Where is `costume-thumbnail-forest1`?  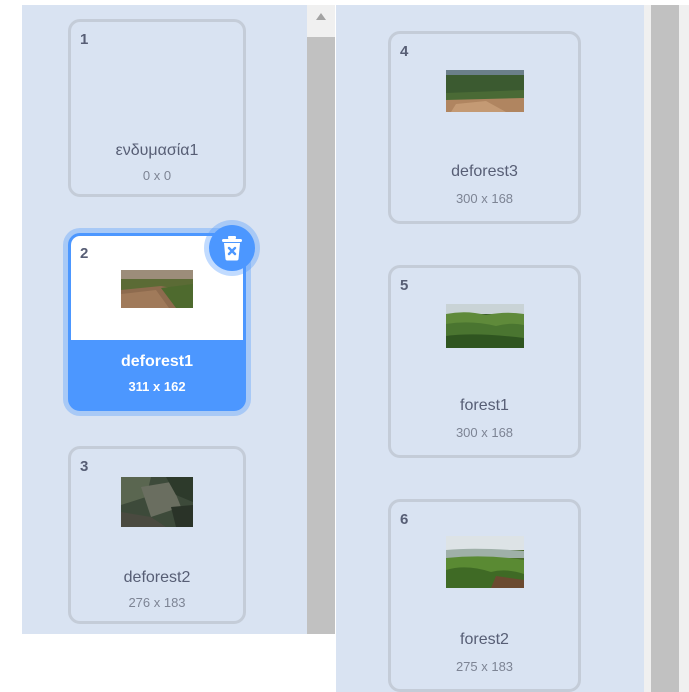 costume-thumbnail-forest1 is located at coordinates (484, 326).